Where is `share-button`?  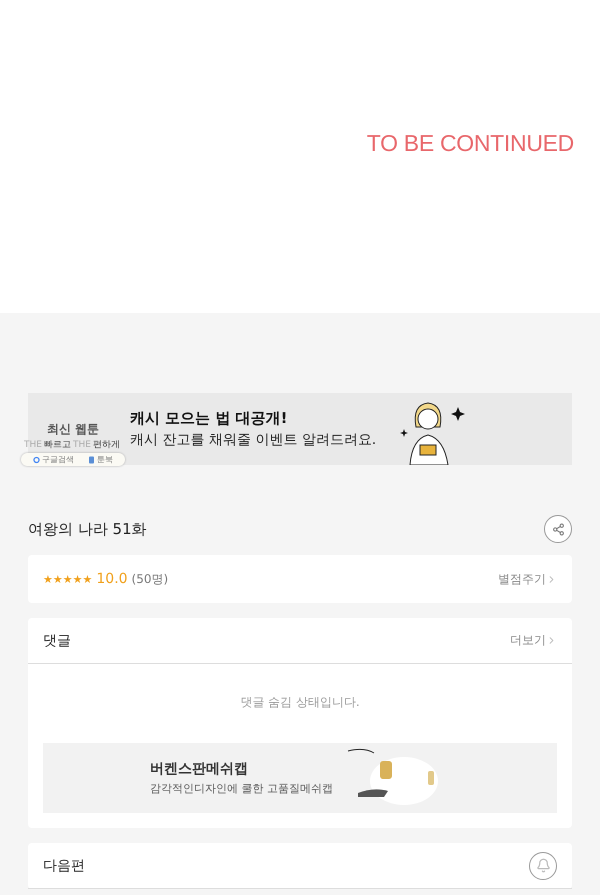
share-button is located at coordinates (558, 529).